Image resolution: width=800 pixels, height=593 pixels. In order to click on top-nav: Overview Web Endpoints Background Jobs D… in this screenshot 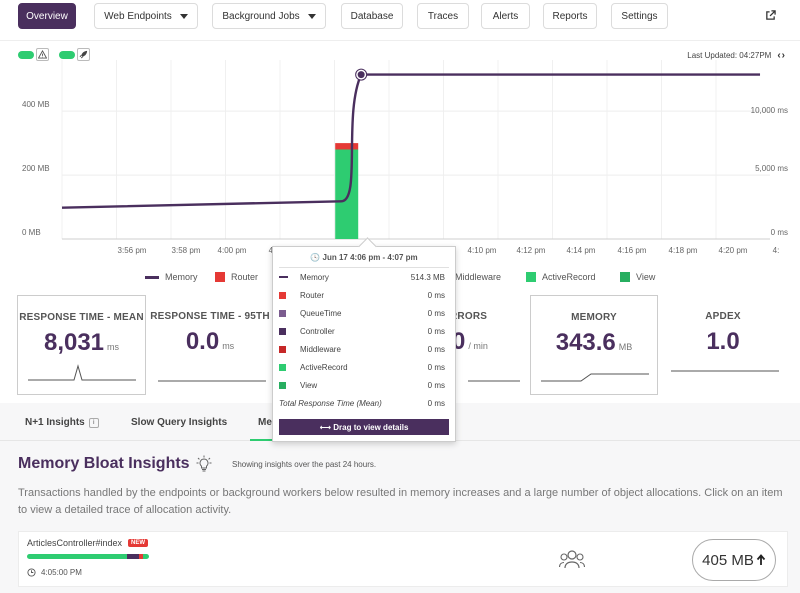, I will do `click(400, 17)`.